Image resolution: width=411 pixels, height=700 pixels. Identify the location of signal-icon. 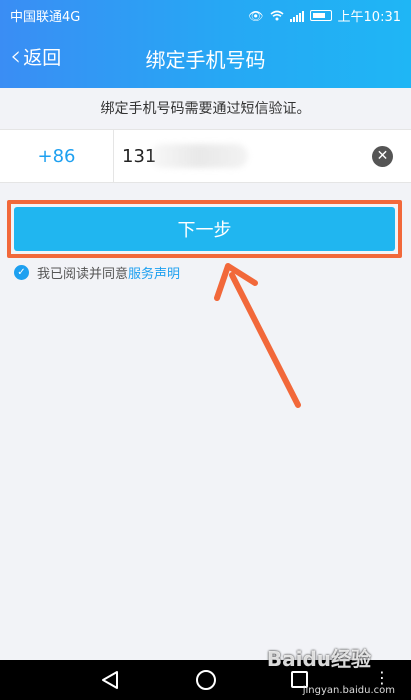
(296, 16).